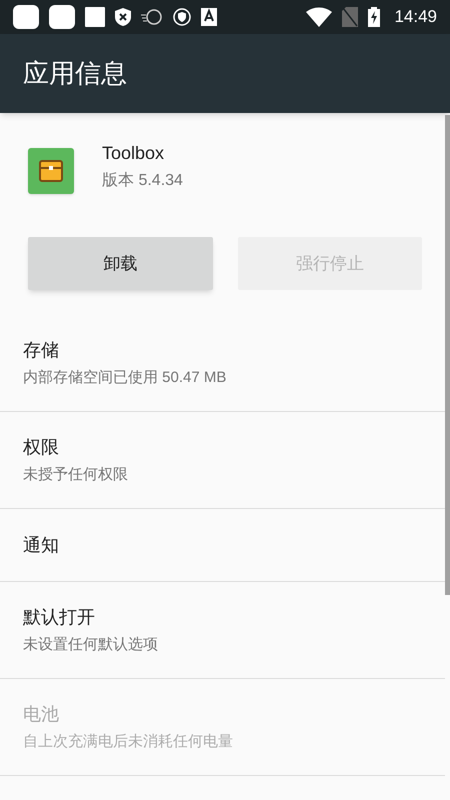 Image resolution: width=450 pixels, height=800 pixels. I want to click on item-title: 权限, so click(41, 447).